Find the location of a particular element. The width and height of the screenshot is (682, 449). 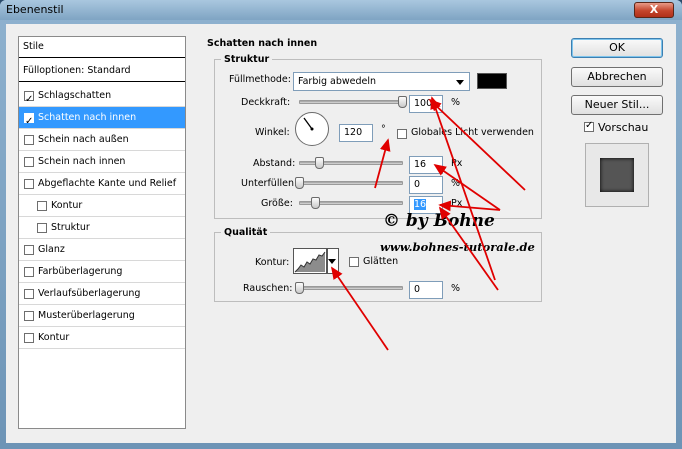

style-list-header: Stile is located at coordinates (102, 47).